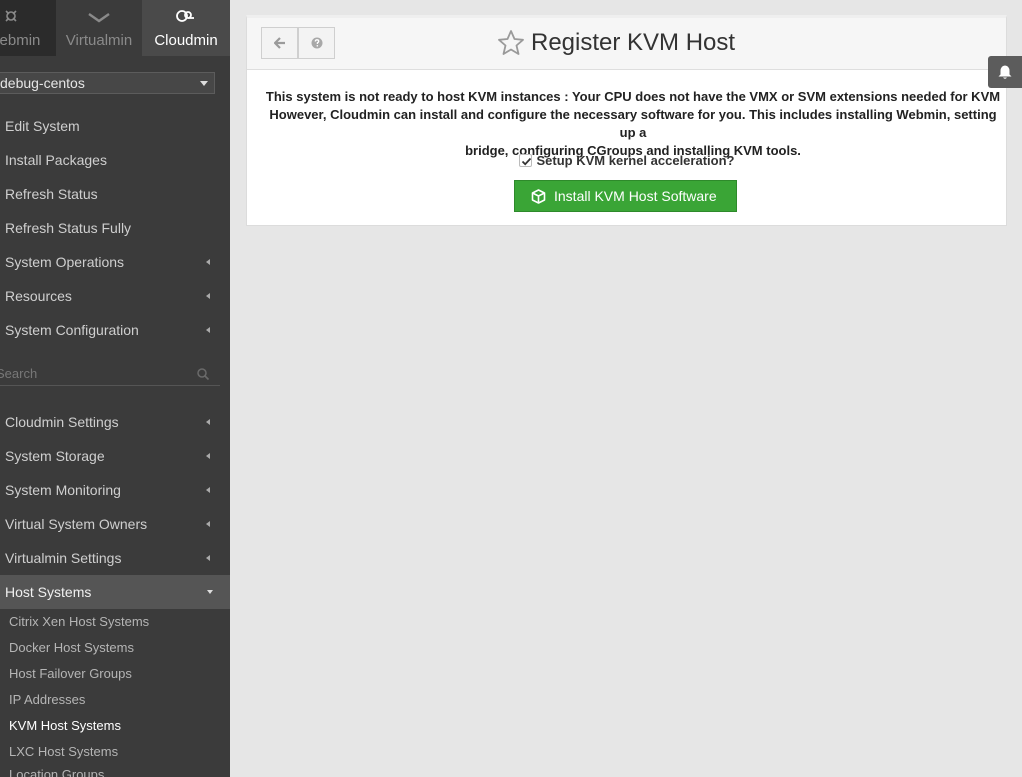 The height and width of the screenshot is (777, 1022). I want to click on page-title: Register KVM Host, so click(633, 42).